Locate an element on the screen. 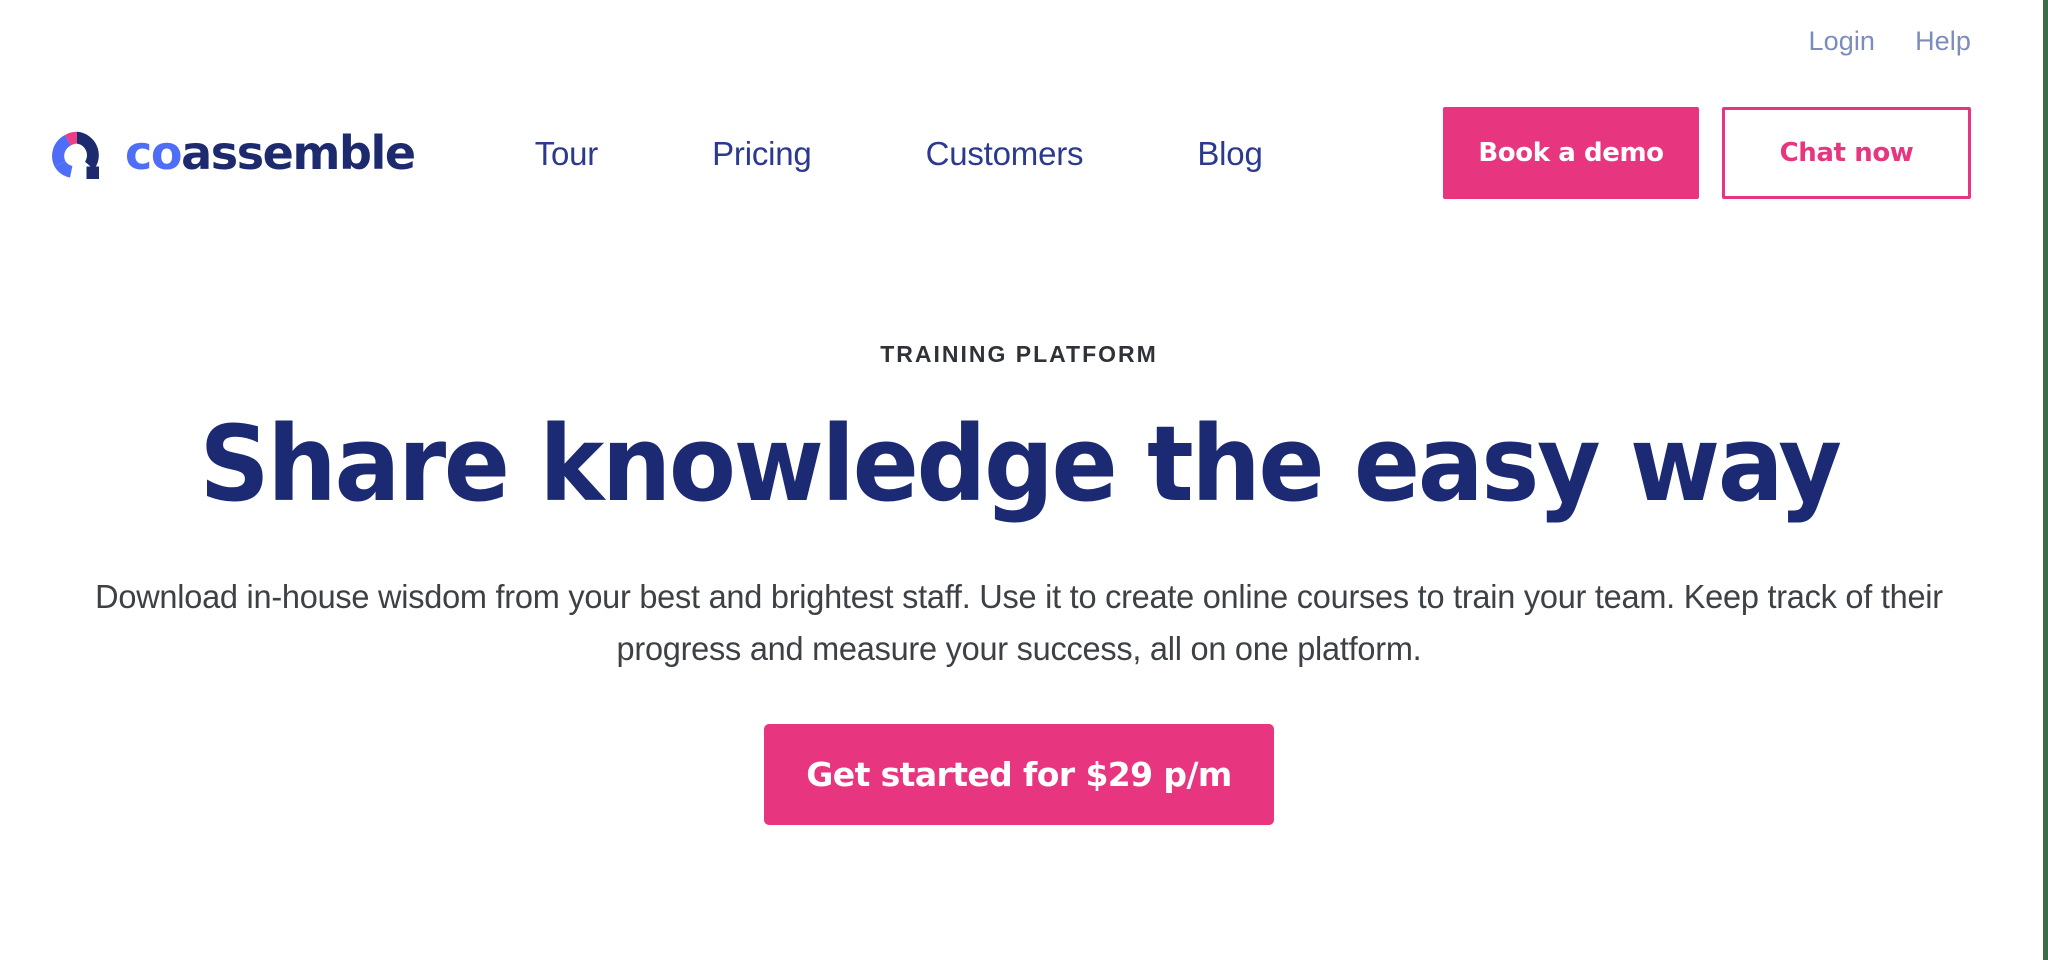  nav-link-customers: Customers is located at coordinates (1005, 153).